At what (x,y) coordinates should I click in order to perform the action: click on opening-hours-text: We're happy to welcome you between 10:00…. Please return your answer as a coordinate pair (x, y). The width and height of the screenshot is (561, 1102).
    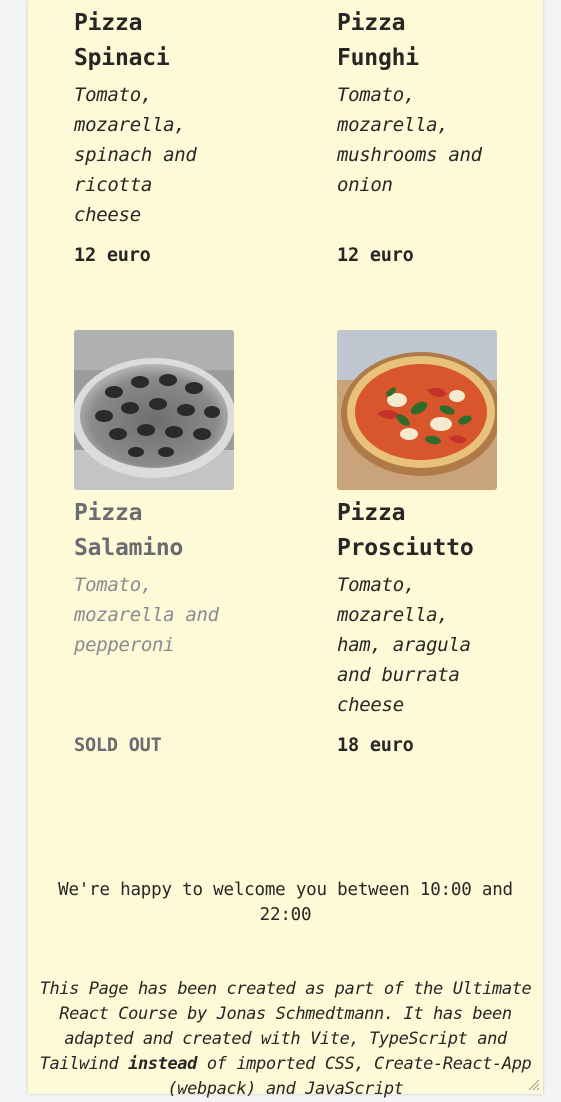
    Looking at the image, I should click on (285, 902).